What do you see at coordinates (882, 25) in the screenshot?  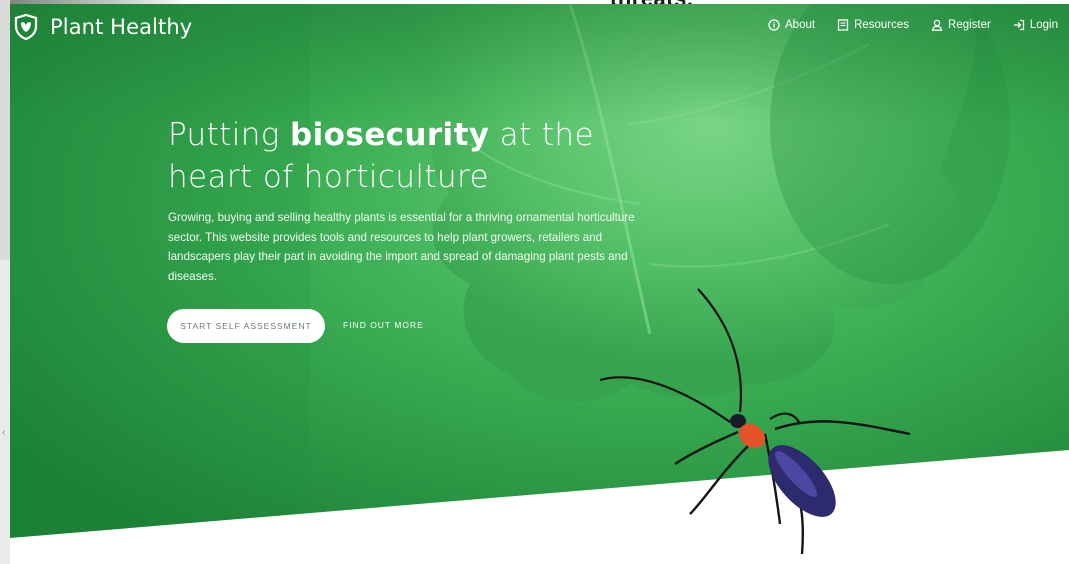 I see `nav-resources-label: Resources` at bounding box center [882, 25].